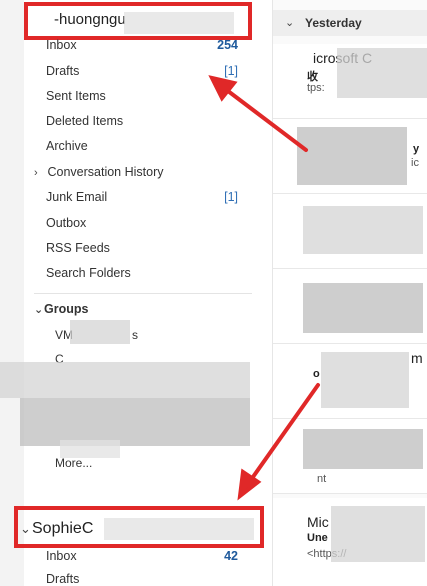 The height and width of the screenshot is (586, 427). I want to click on message-sender: m, so click(417, 358).